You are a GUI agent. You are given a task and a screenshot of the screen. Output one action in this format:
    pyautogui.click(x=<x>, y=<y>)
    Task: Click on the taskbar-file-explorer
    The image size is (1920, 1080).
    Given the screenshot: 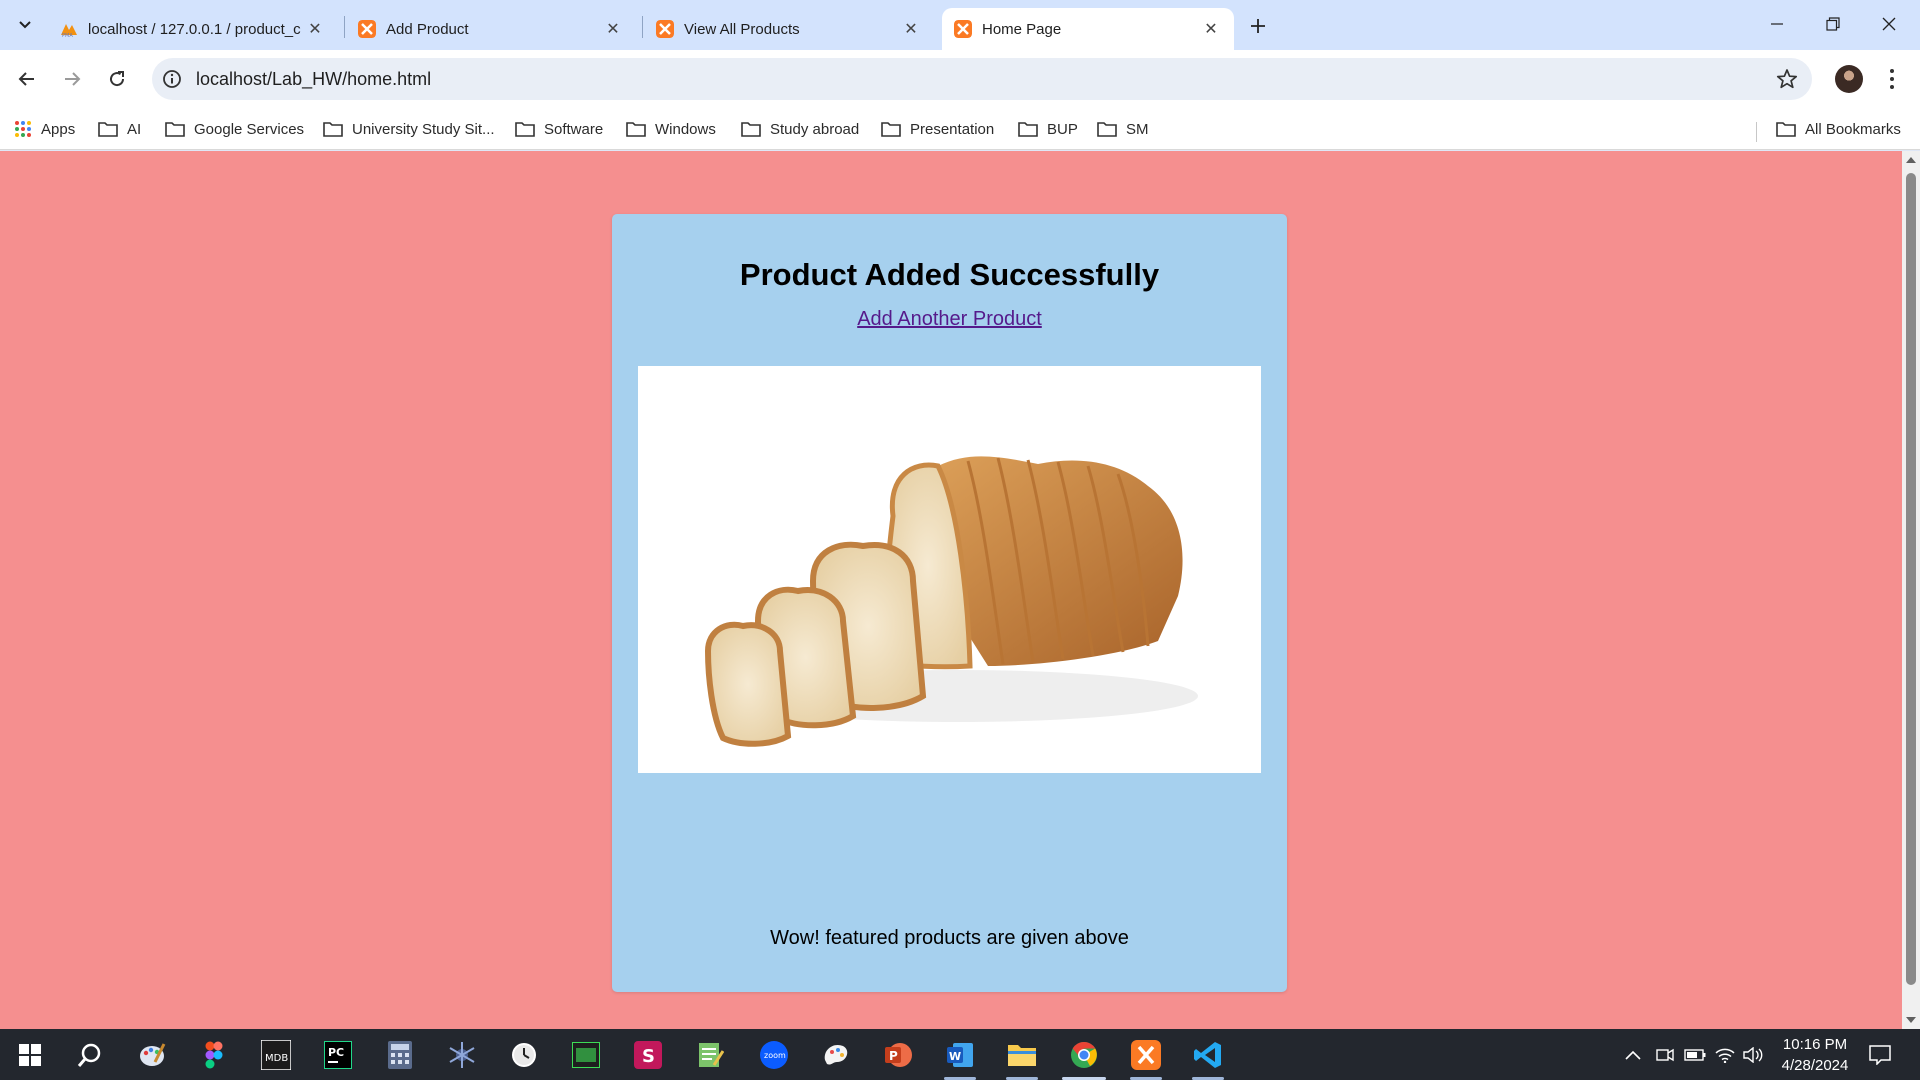 What is the action you would take?
    pyautogui.click(x=1022, y=1055)
    